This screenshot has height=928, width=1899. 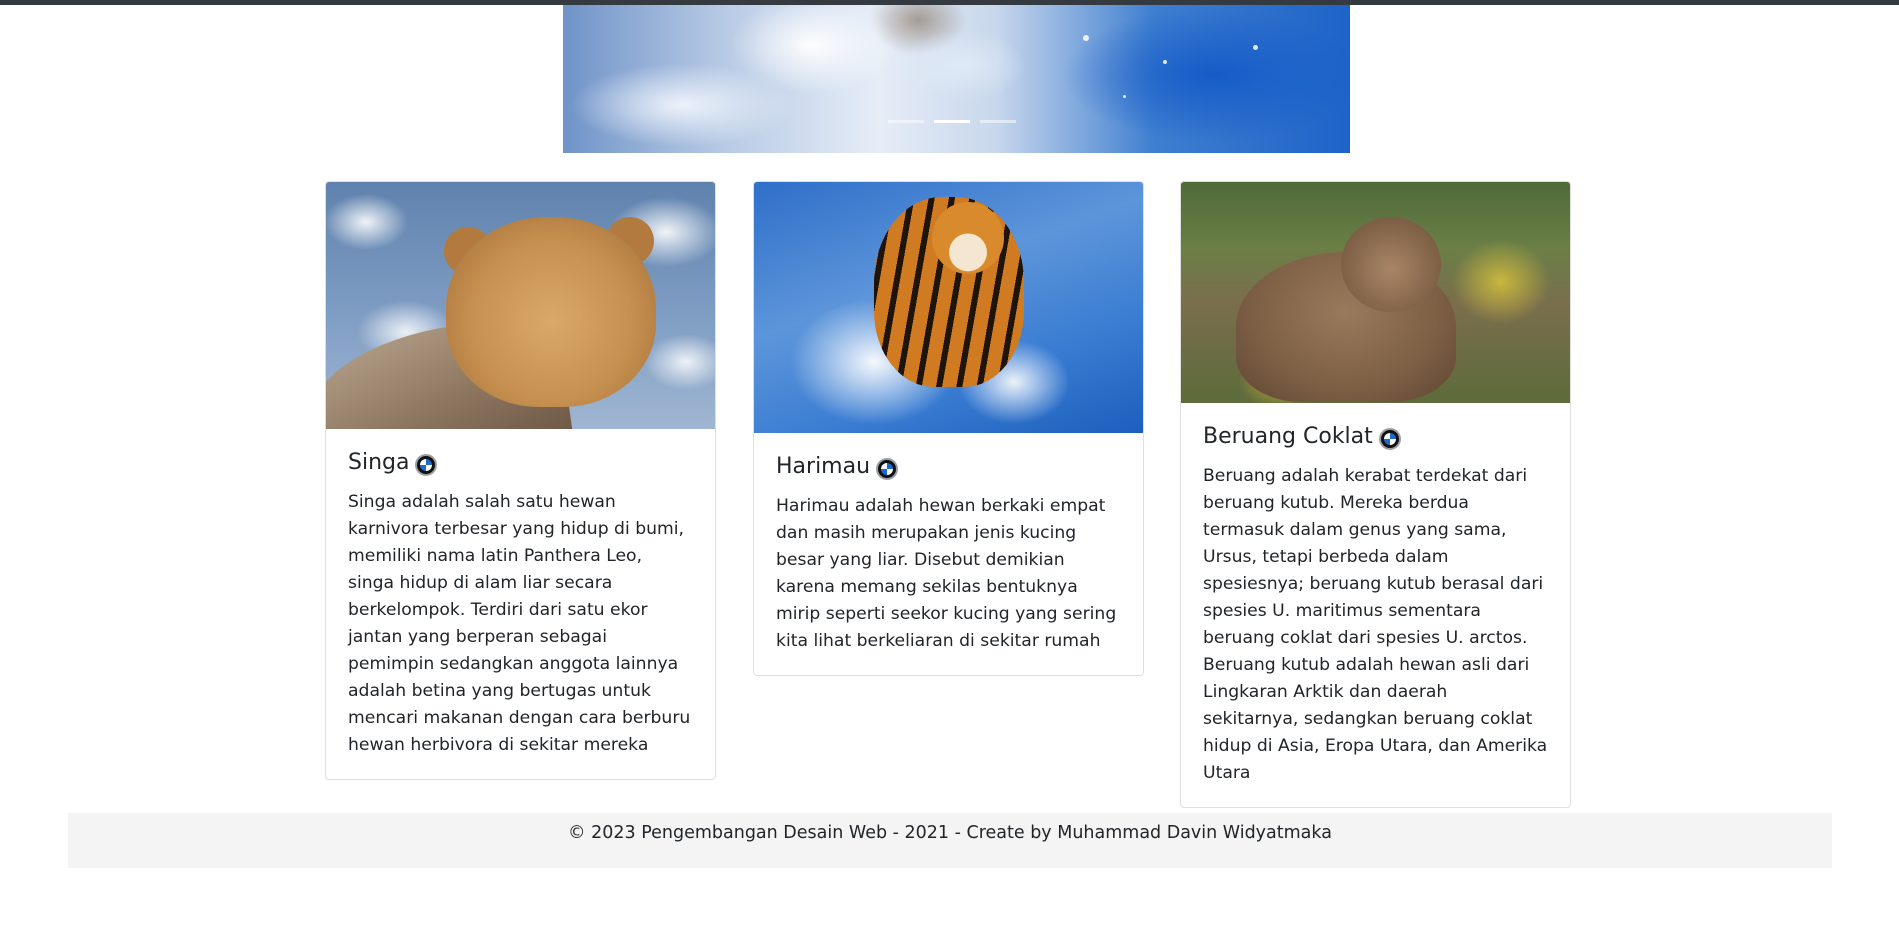 What do you see at coordinates (1375, 437) in the screenshot?
I see `card-title: Beruang Coklat` at bounding box center [1375, 437].